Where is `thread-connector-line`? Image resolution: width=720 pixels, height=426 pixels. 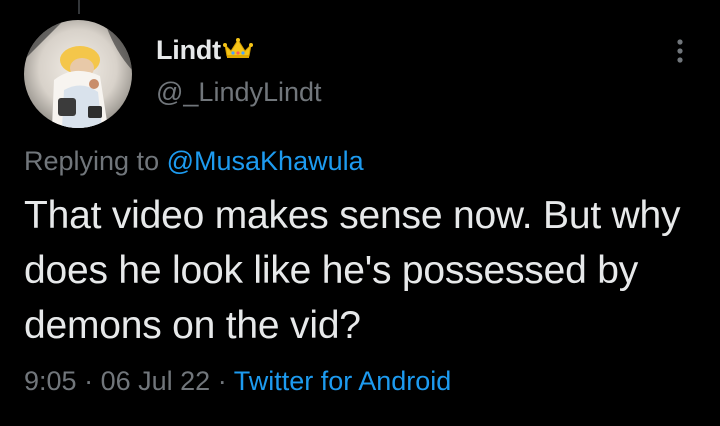 thread-connector-line is located at coordinates (79, 7).